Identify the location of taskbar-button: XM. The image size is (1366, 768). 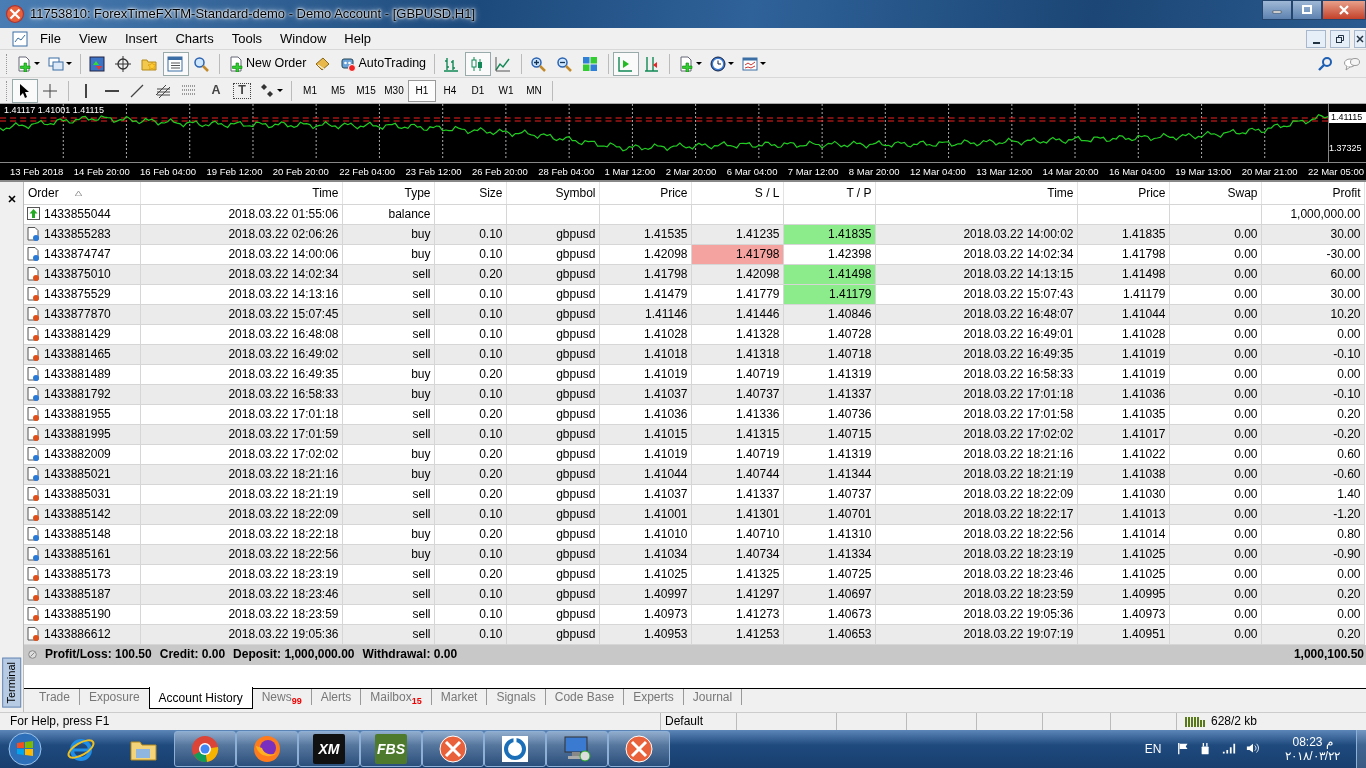
(329, 749).